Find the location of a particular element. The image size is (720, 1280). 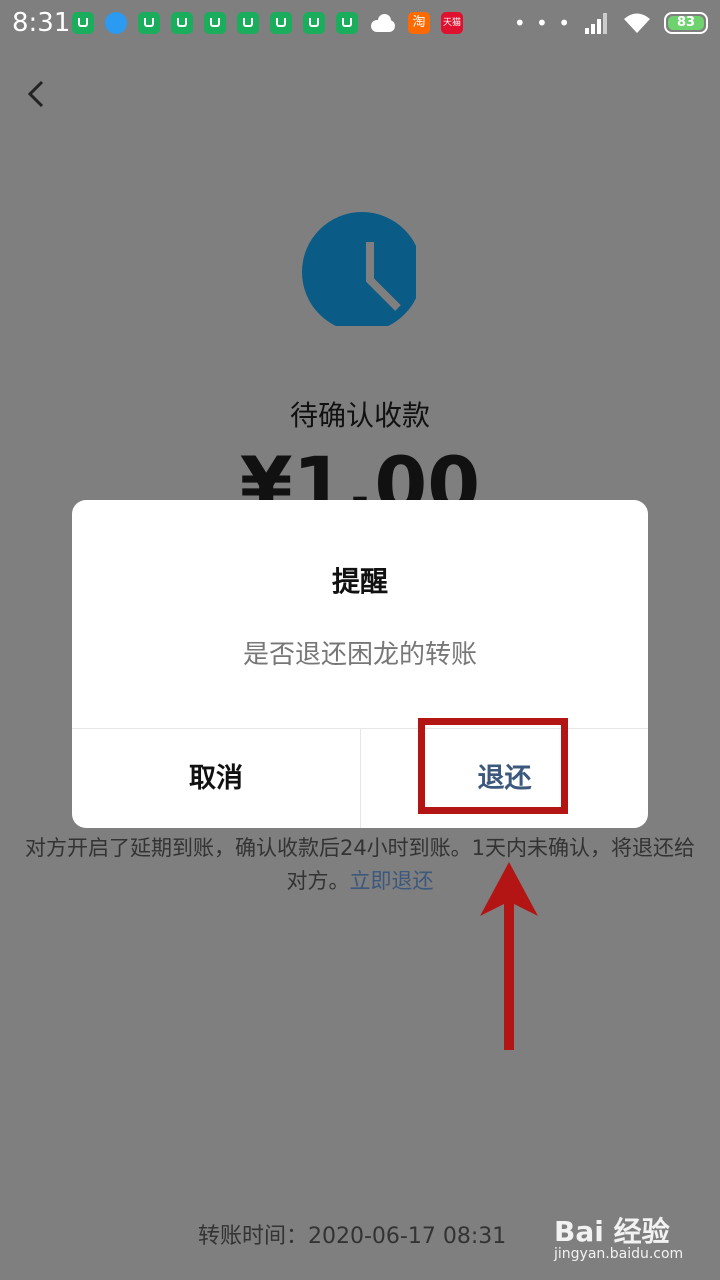

battery-level: 83 is located at coordinates (686, 23).